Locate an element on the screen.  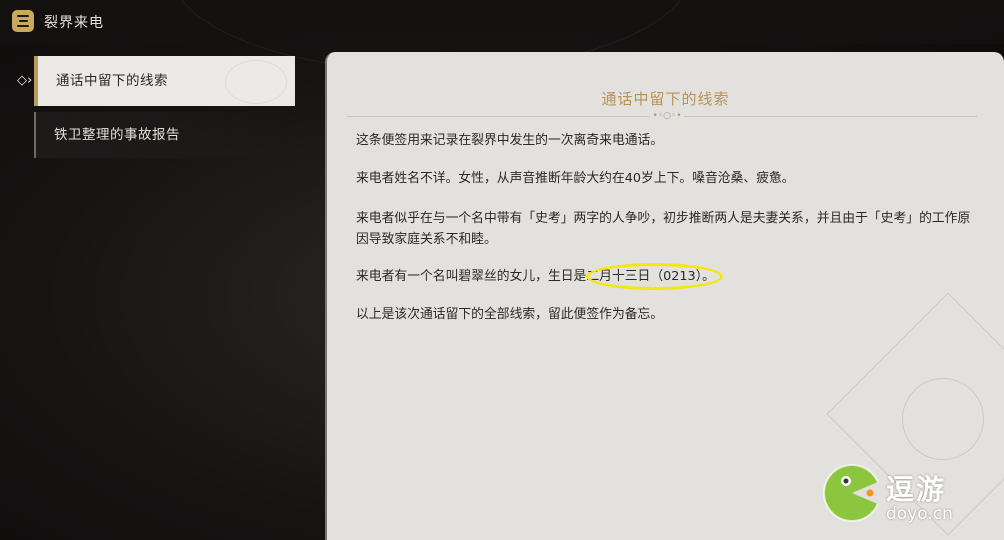
sidebar-item-call-clues: 通话中留下的线索 is located at coordinates (164, 81).